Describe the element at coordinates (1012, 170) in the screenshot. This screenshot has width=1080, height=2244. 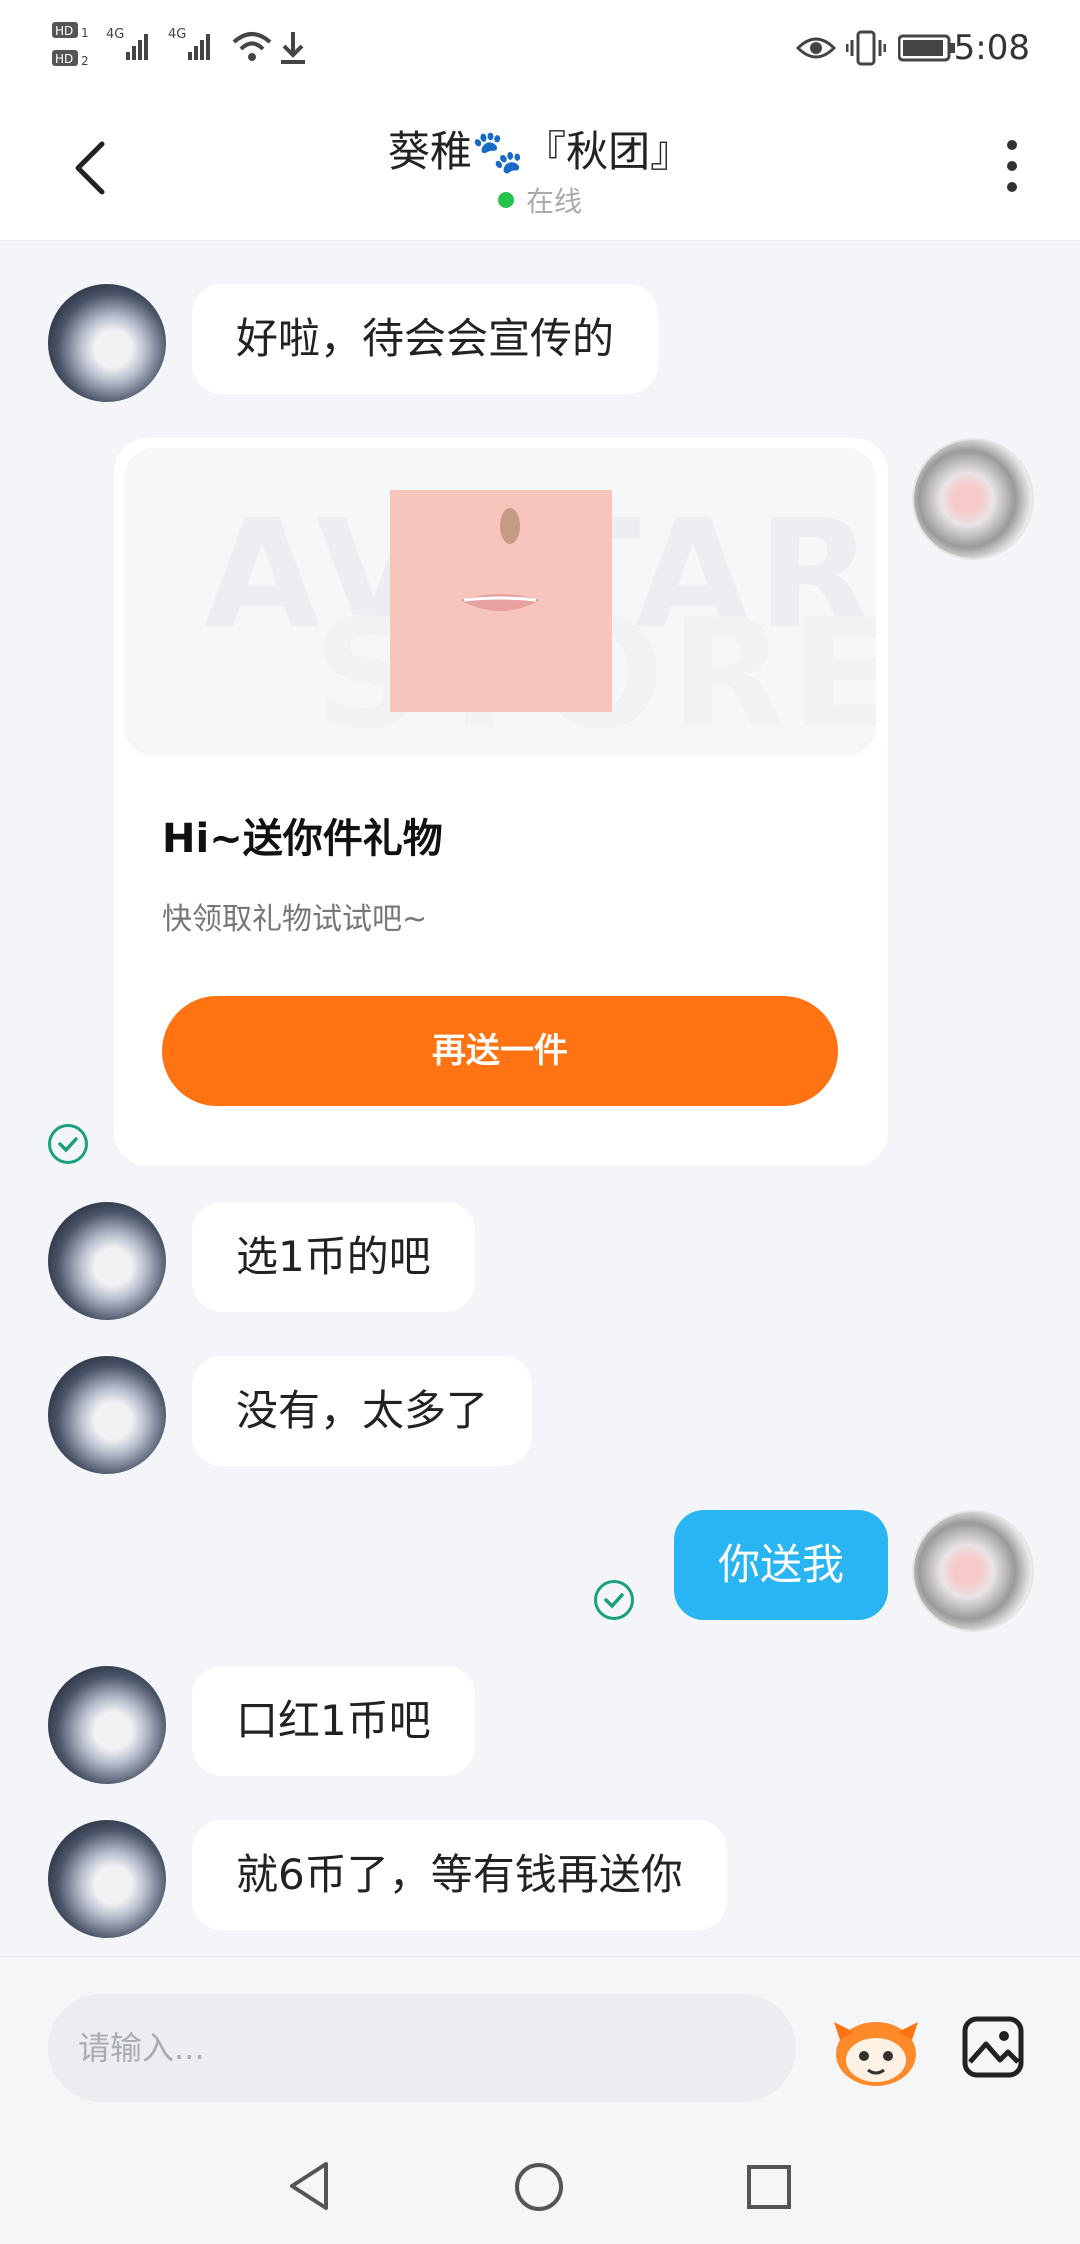
I see `more-vertical-icon` at that location.